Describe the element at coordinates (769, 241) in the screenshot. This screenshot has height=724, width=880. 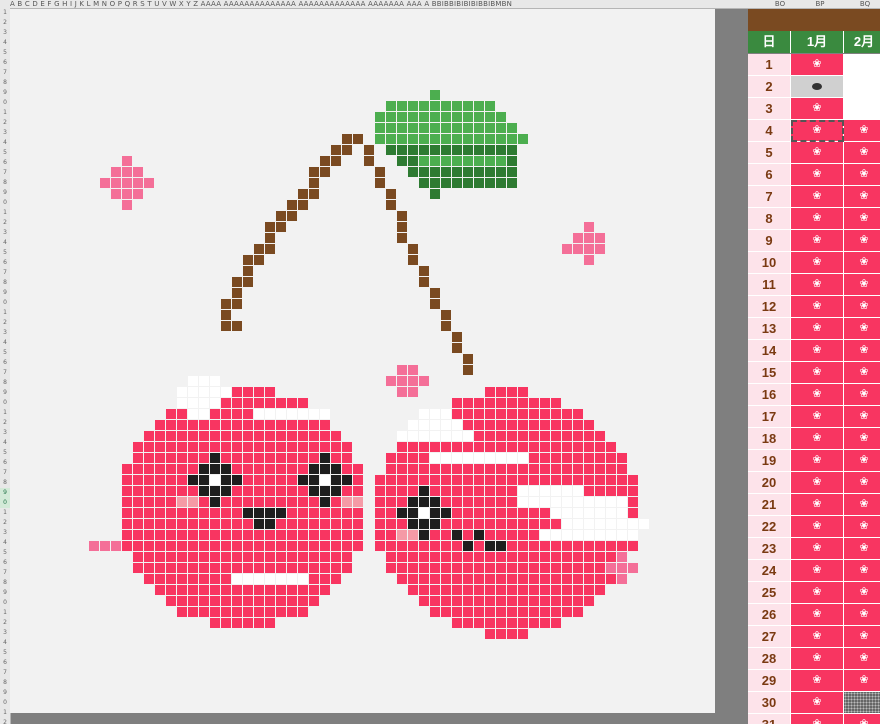
I see `day-number: 9` at that location.